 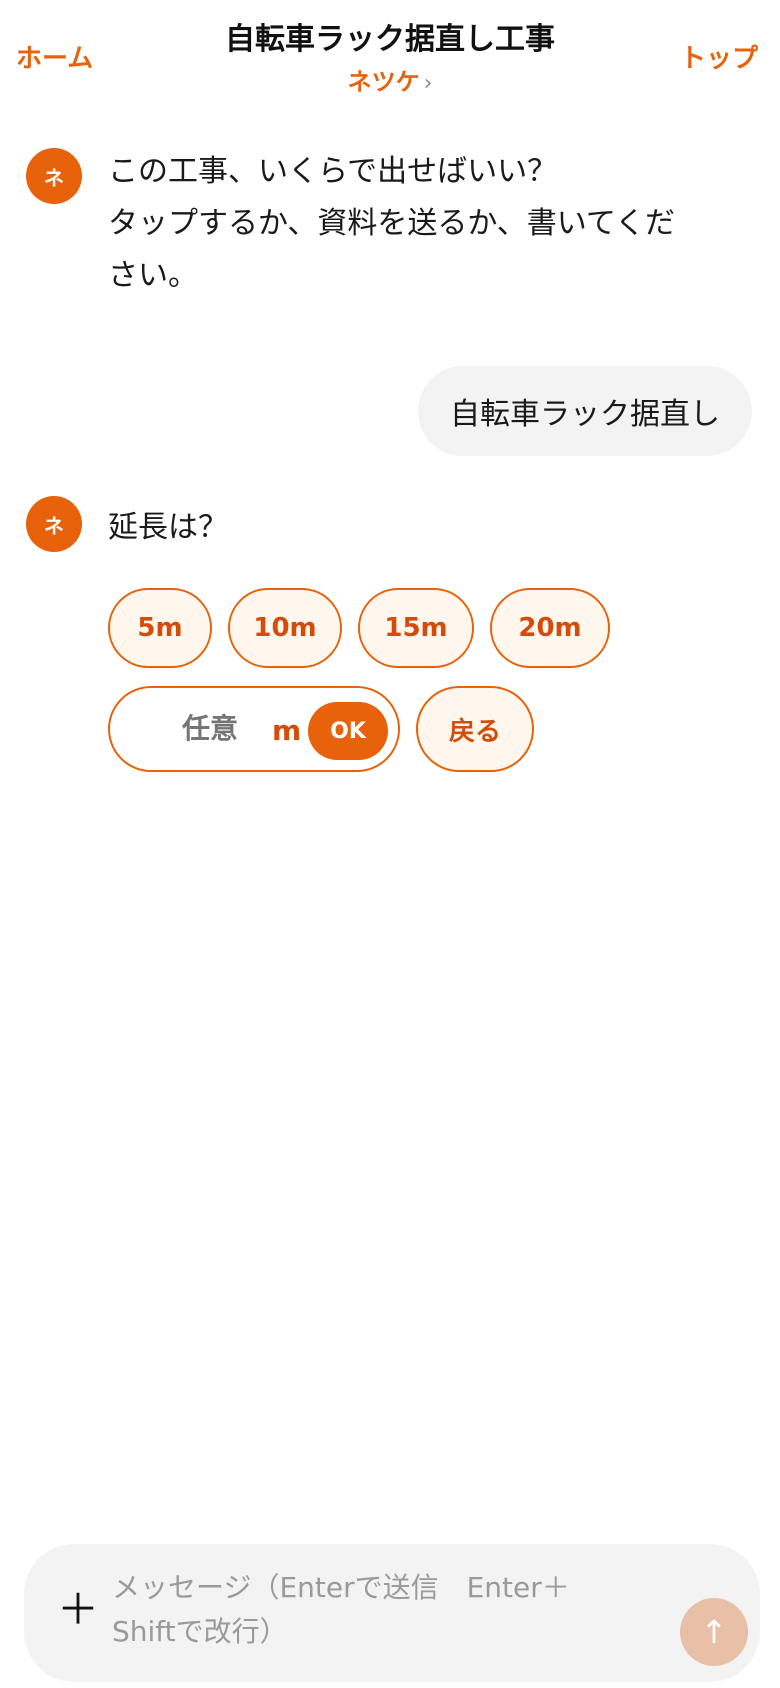 I want to click on header: ホーム 自転車ラック据直し工事 ネツケ › トップ, so click(x=390, y=55).